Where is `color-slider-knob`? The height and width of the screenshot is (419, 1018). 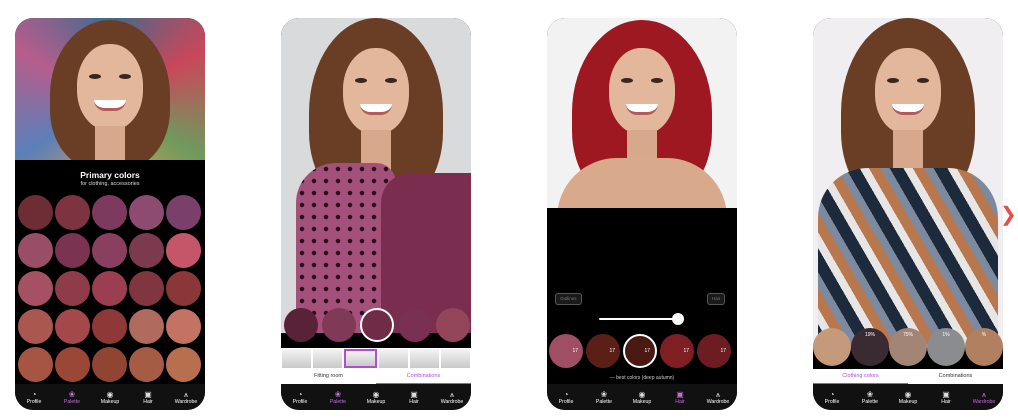
color-slider-knob is located at coordinates (678, 319).